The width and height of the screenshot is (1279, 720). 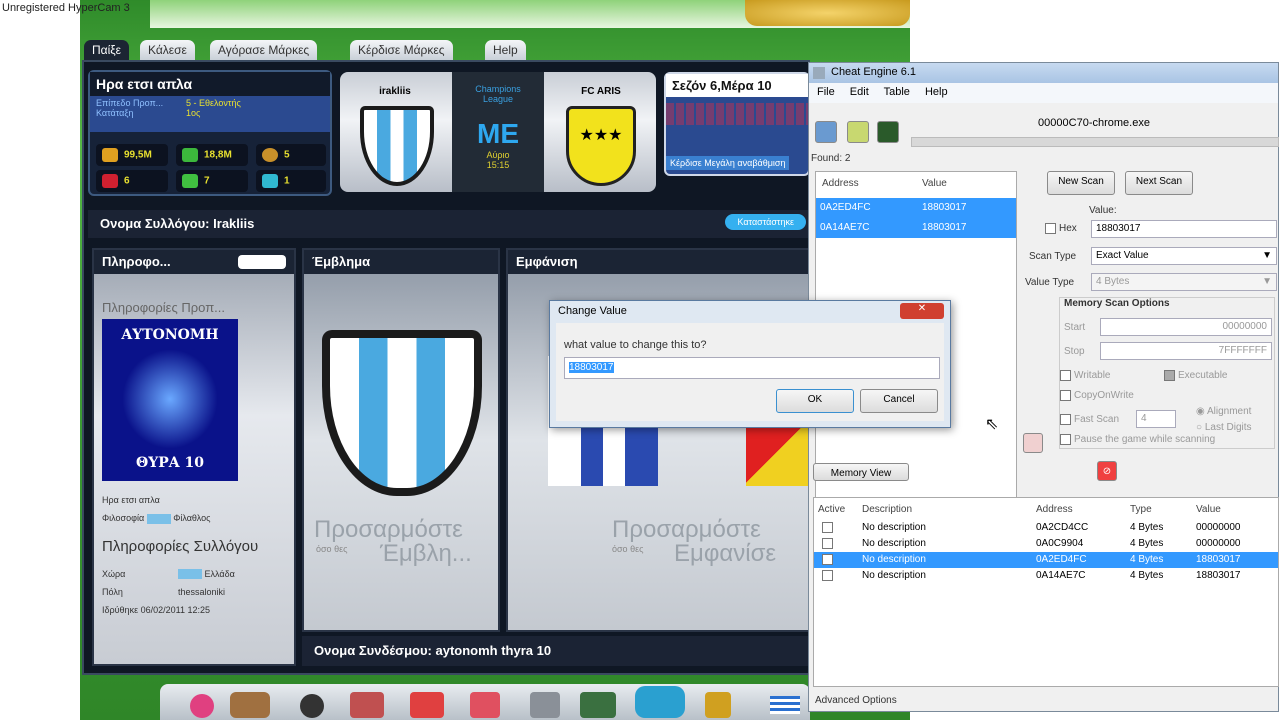 I want to click on copyonwrite-checkbox, so click(x=1065, y=395).